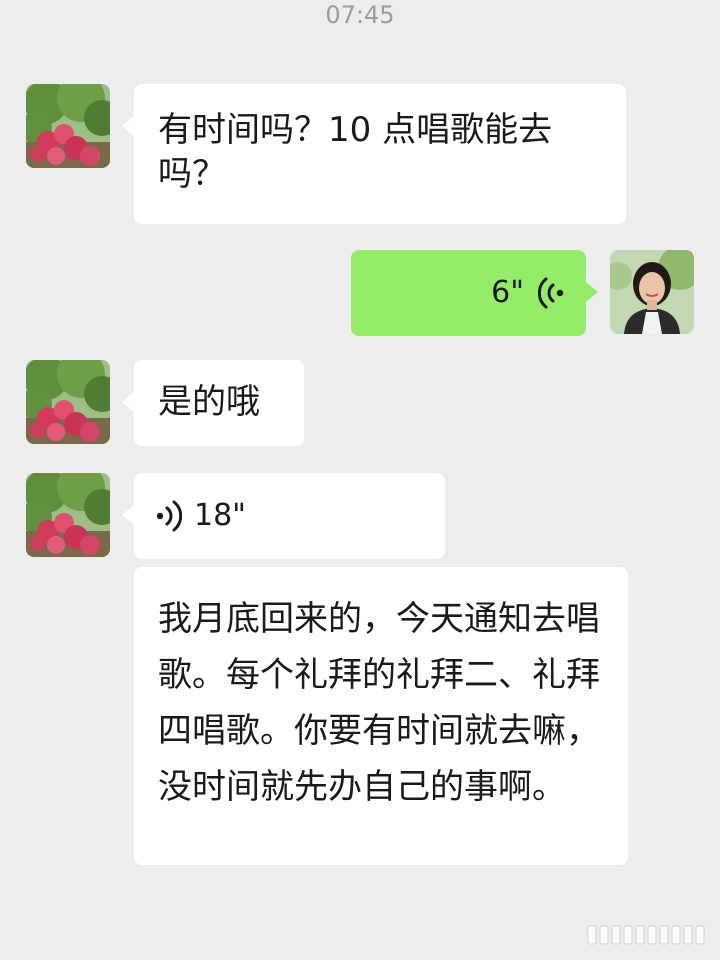 The width and height of the screenshot is (720, 960). Describe the element at coordinates (360, 15) in the screenshot. I see `message-timestamp: 07:45` at that location.